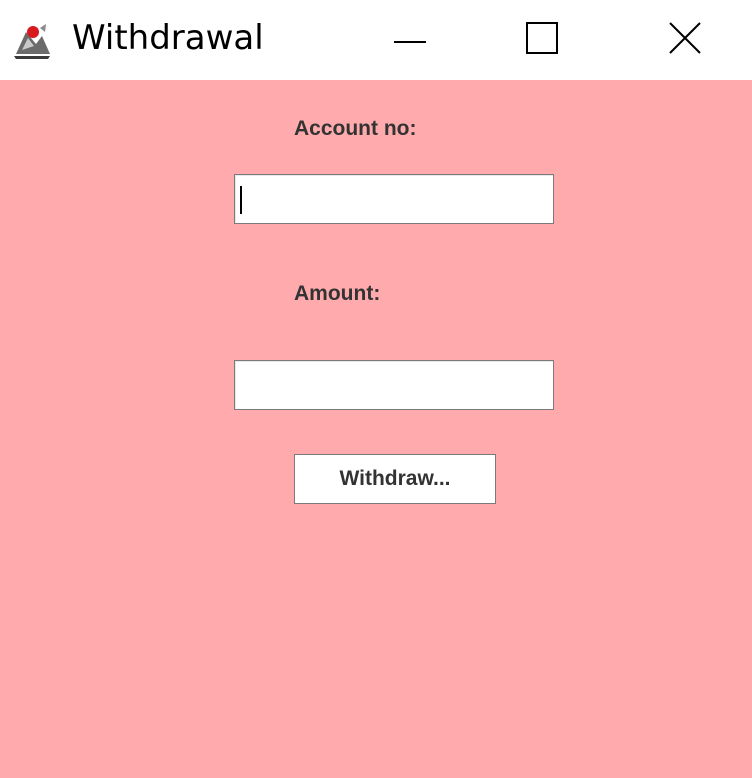  I want to click on minimize-button, so click(410, 40).